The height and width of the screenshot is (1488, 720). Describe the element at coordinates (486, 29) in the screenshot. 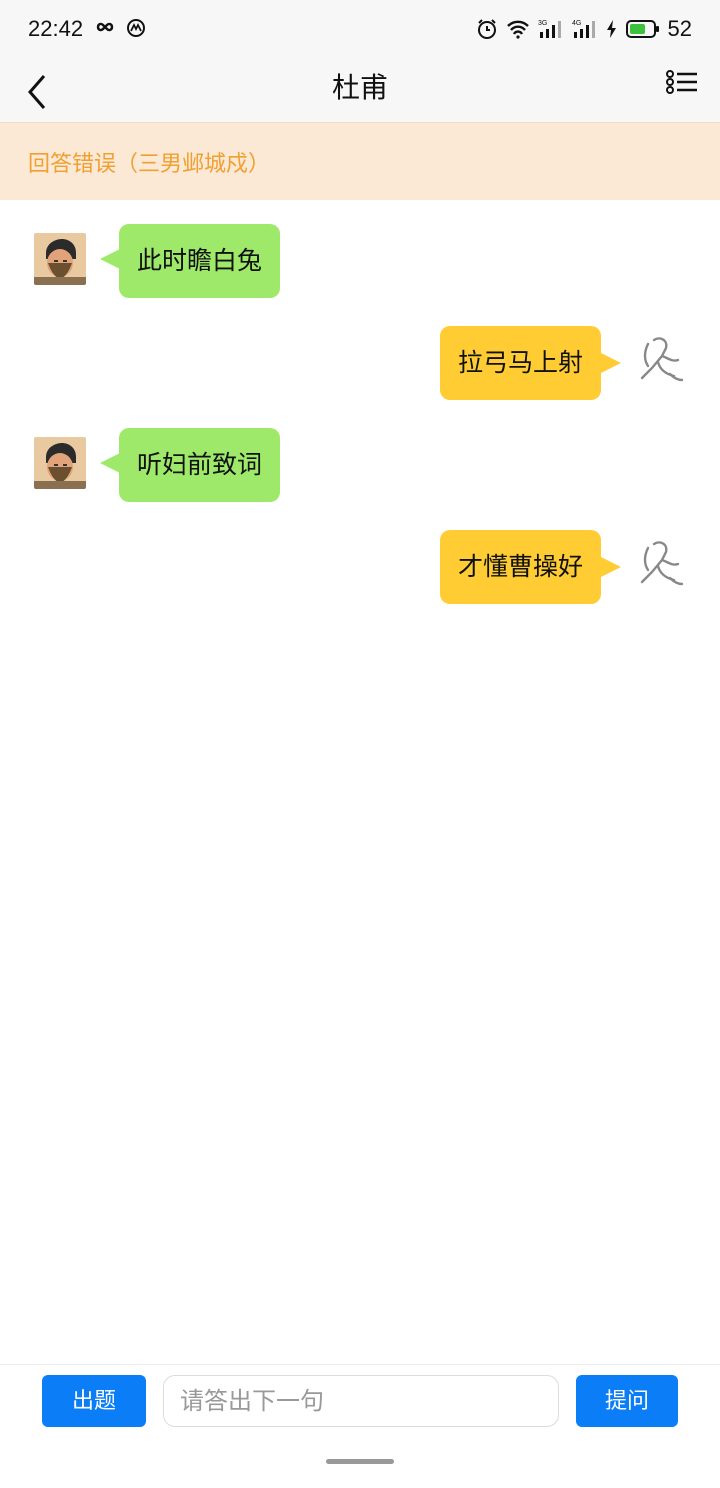

I see `alarm-icon` at that location.